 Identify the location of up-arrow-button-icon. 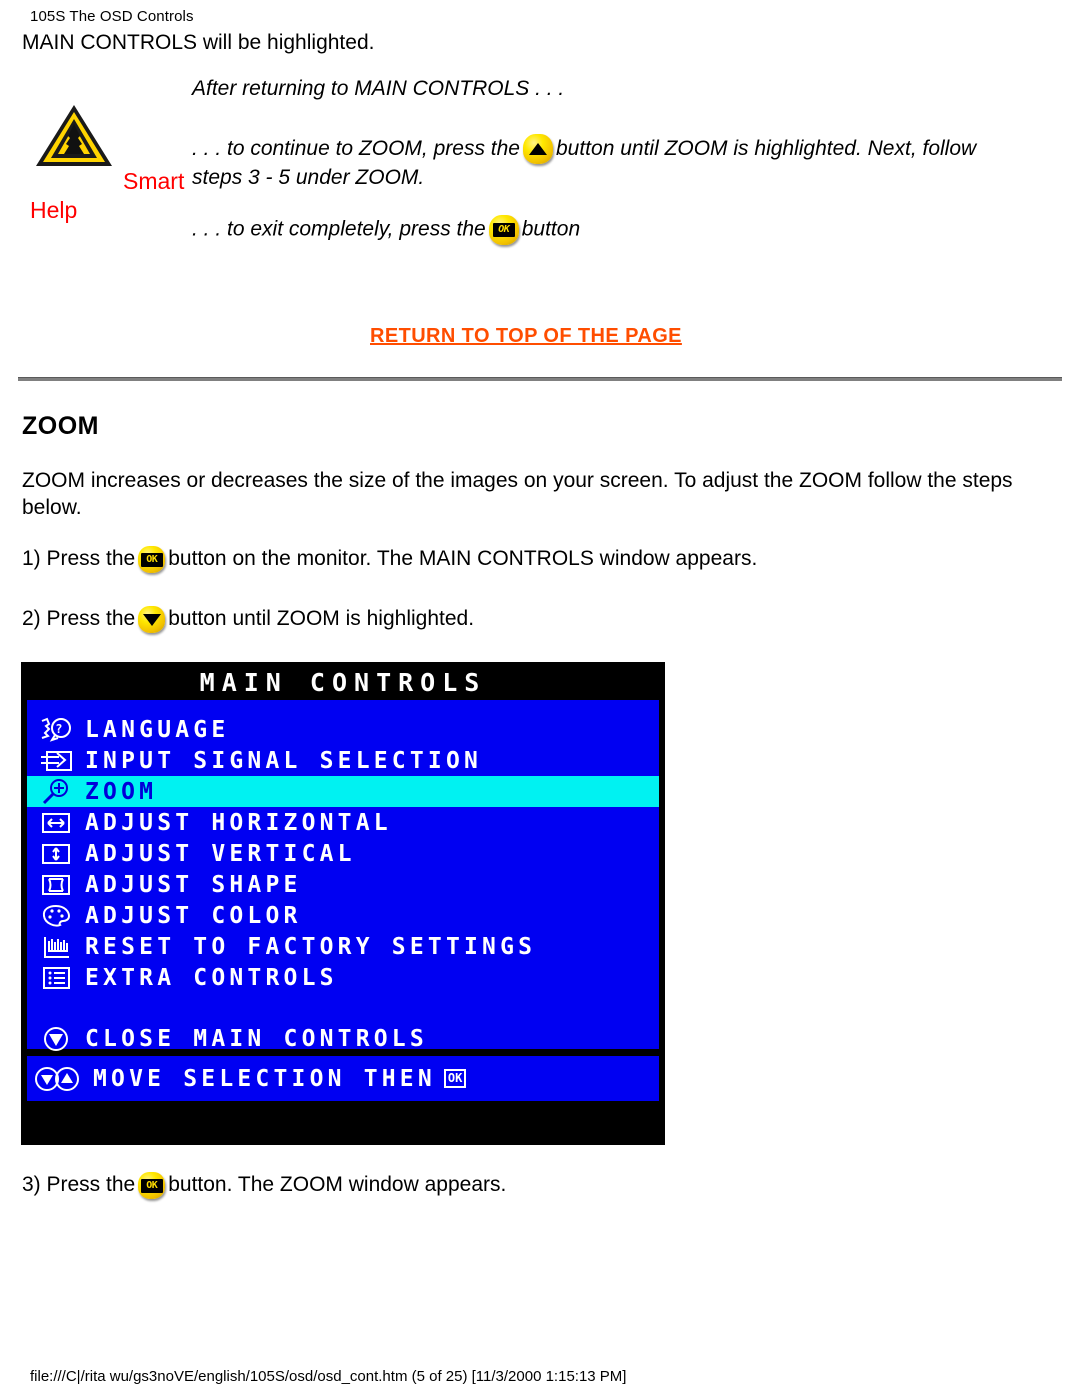
(537, 149).